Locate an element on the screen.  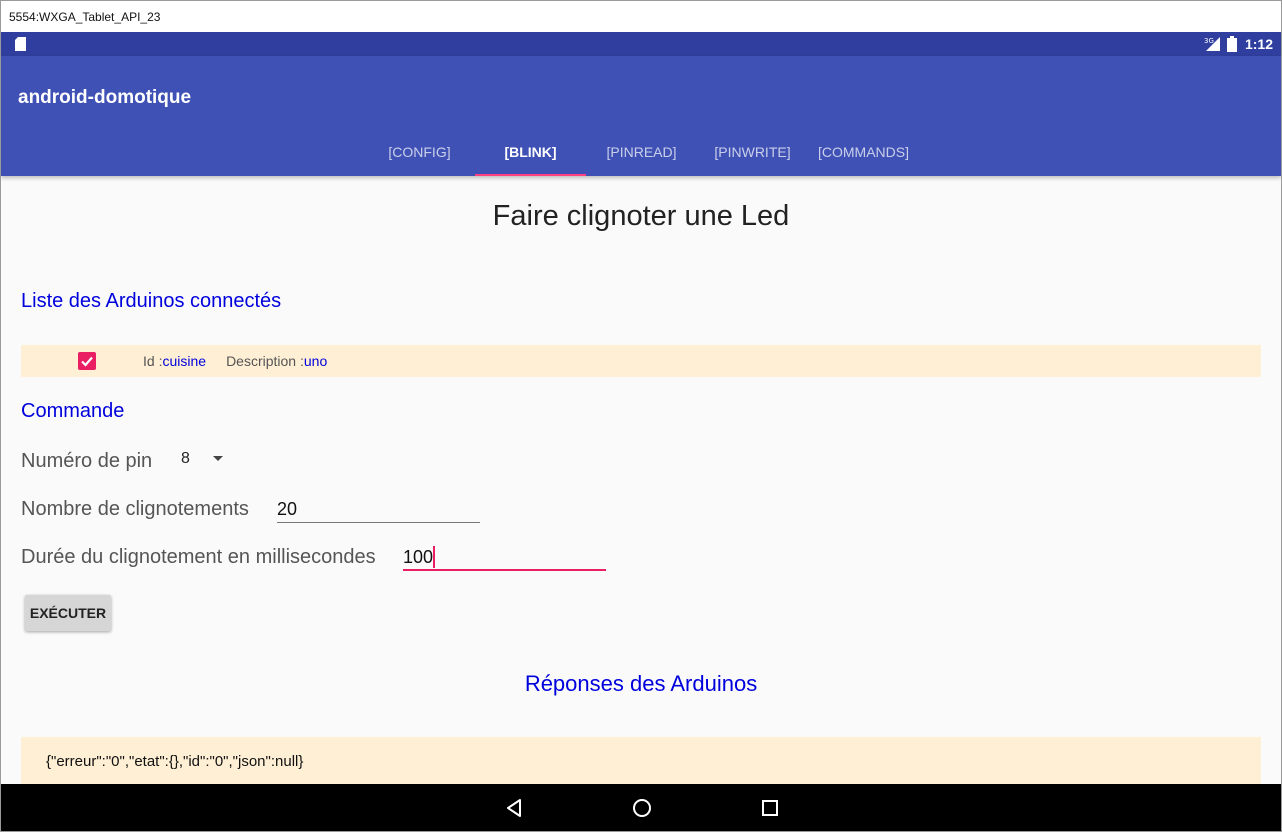
text-cursor is located at coordinates (434, 557).